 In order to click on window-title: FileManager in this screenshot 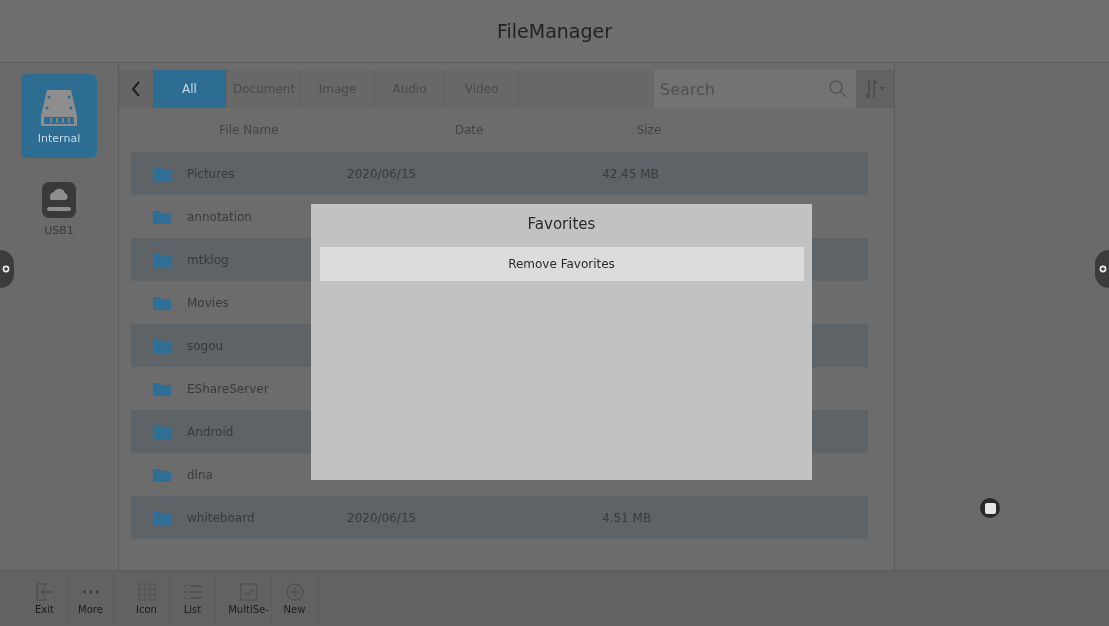, I will do `click(554, 31)`.